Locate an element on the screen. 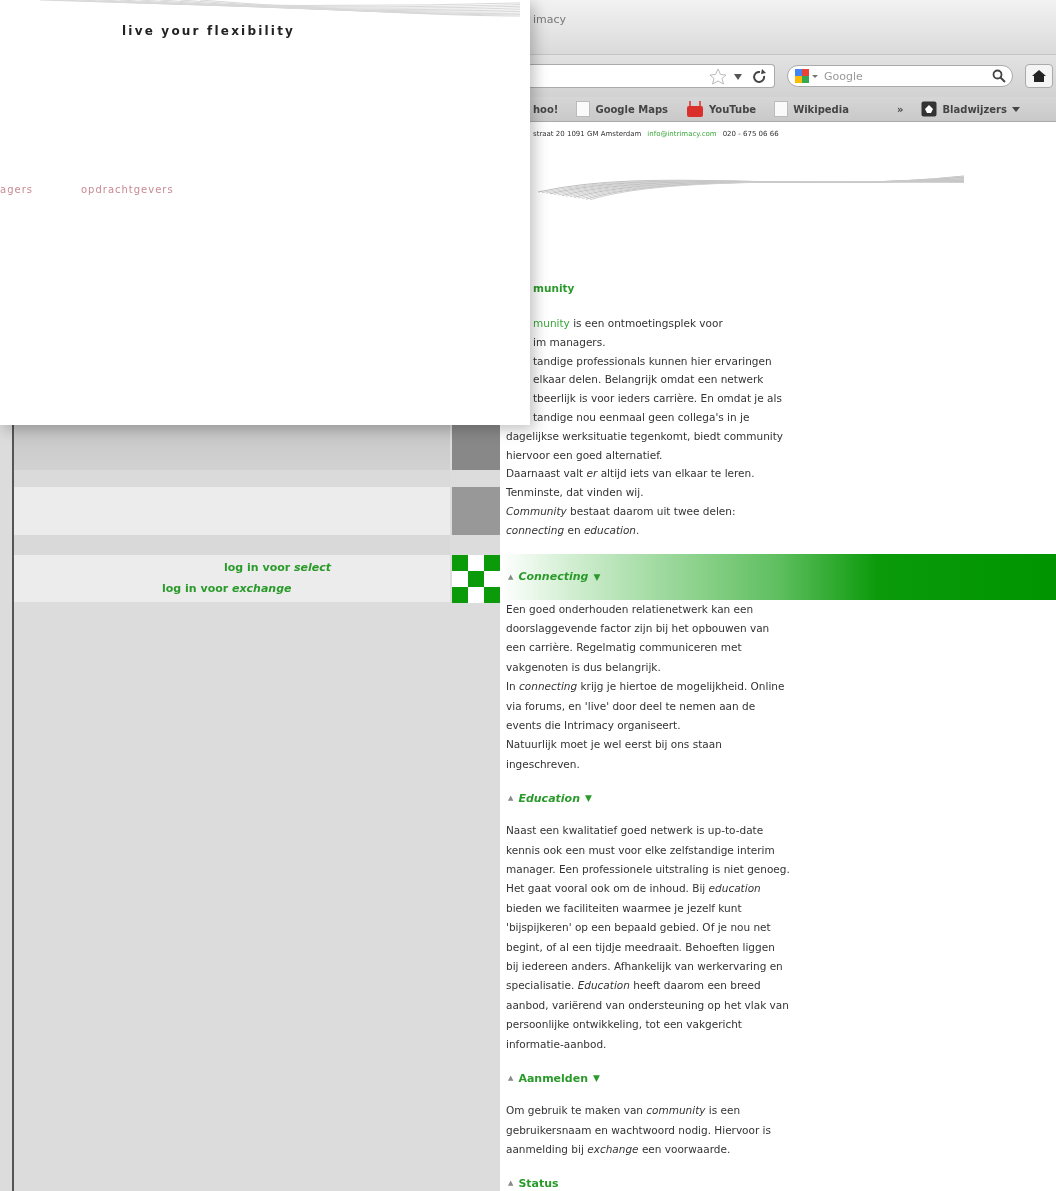  tagline: live your flexibility is located at coordinates (209, 31).